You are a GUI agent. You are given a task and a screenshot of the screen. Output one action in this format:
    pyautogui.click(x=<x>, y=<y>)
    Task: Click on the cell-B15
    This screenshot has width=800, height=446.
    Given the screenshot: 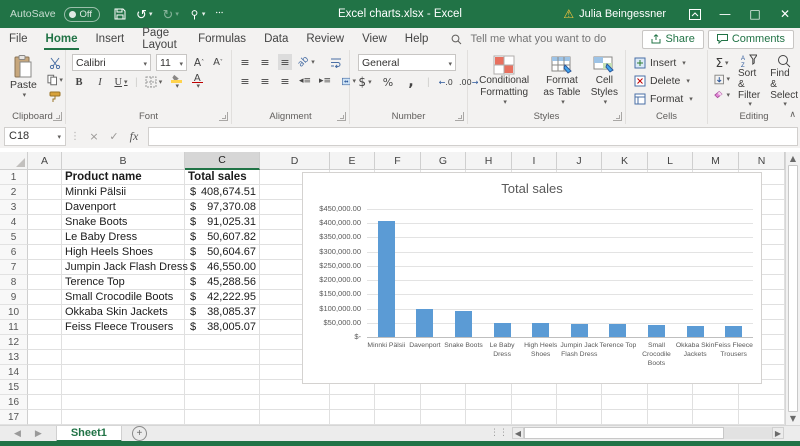 What is the action you would take?
    pyautogui.click(x=123, y=387)
    